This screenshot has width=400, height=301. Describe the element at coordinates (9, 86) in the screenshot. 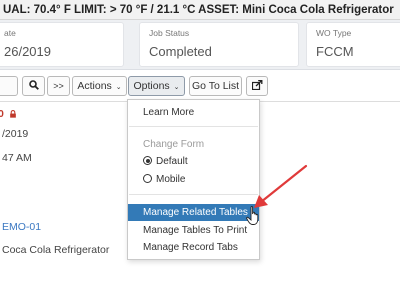

I see `previous-button` at that location.